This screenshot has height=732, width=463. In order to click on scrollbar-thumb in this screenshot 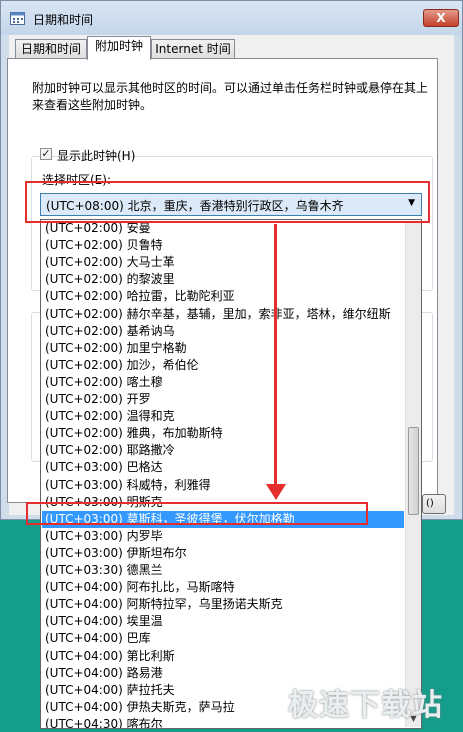, I will do `click(413, 471)`.